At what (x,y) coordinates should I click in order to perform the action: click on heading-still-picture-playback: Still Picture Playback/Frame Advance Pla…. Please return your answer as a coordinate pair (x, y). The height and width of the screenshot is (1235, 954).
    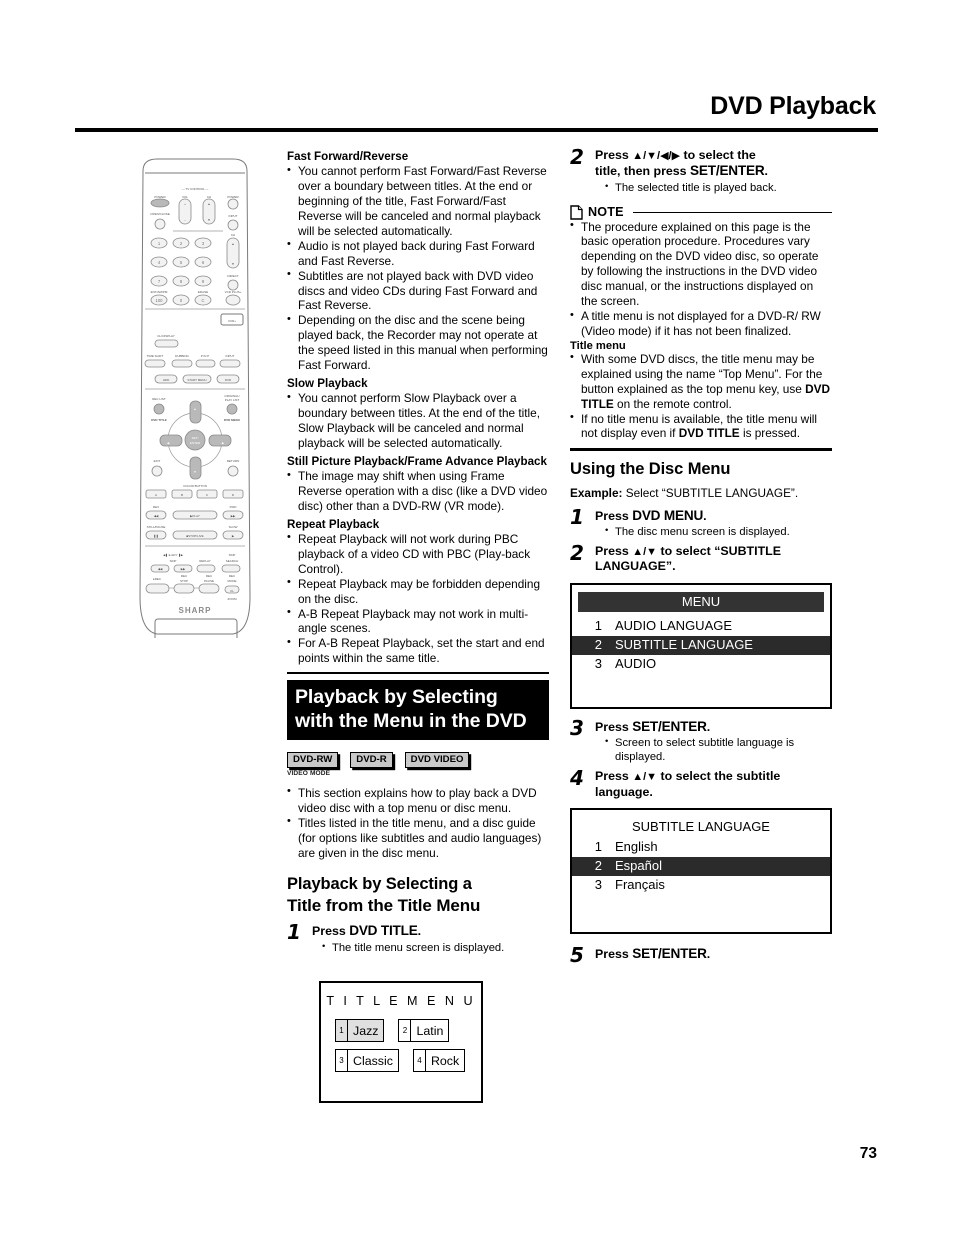
    Looking at the image, I should click on (417, 461).